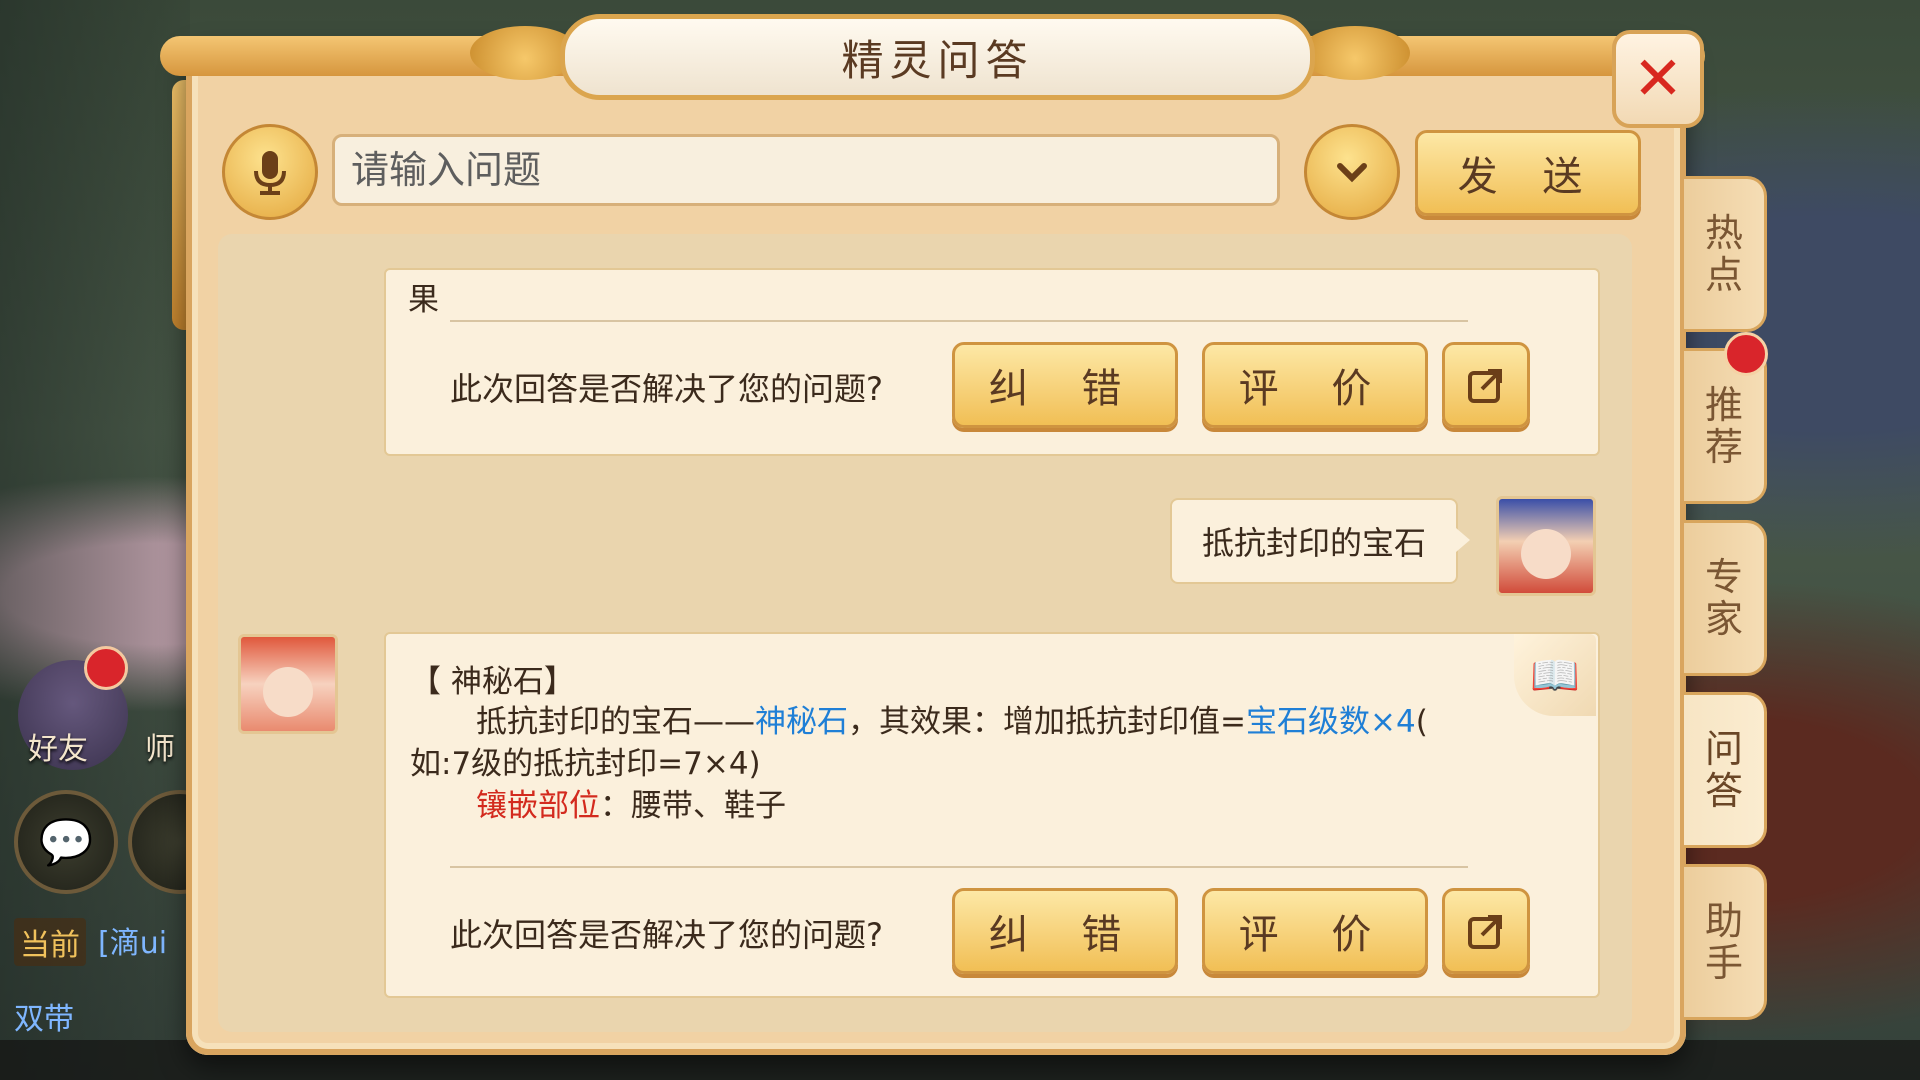 This screenshot has width=1920, height=1080. What do you see at coordinates (1746, 354) in the screenshot?
I see `recommend-notification-dot` at bounding box center [1746, 354].